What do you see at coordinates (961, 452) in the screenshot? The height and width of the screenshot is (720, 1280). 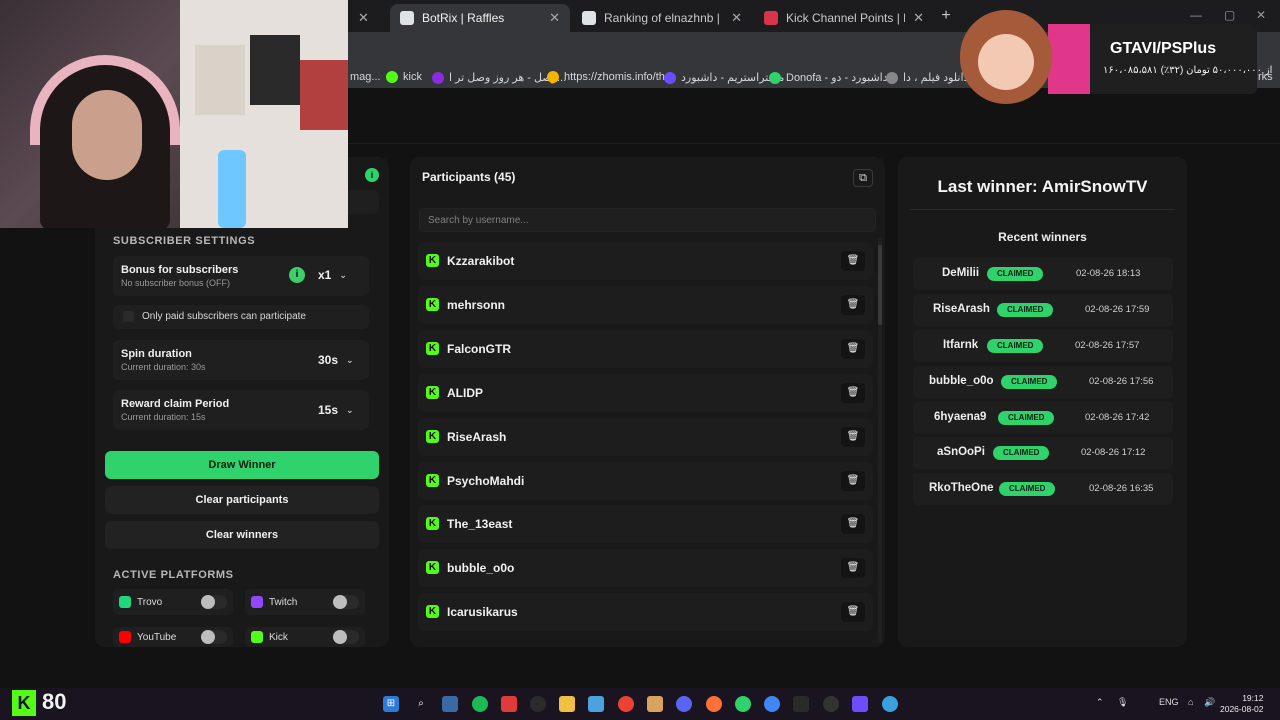 I see `winner-name: aSnOoPi` at bounding box center [961, 452].